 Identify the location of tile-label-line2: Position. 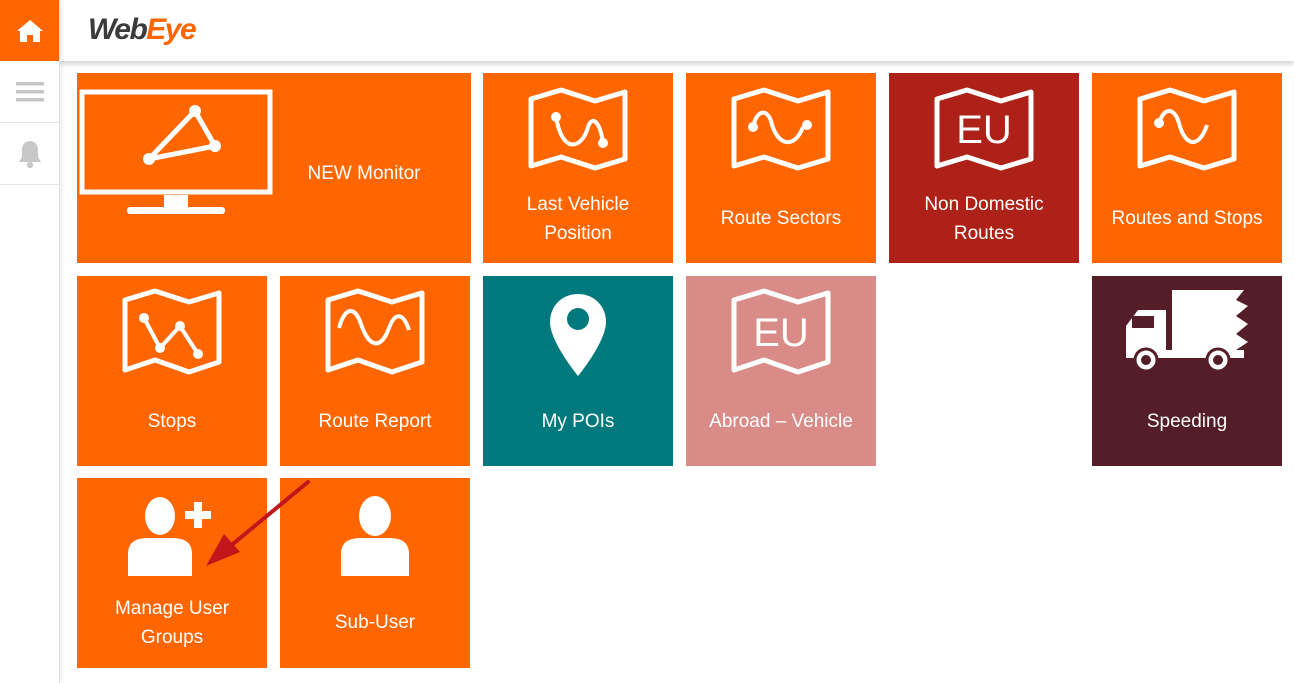
(578, 233).